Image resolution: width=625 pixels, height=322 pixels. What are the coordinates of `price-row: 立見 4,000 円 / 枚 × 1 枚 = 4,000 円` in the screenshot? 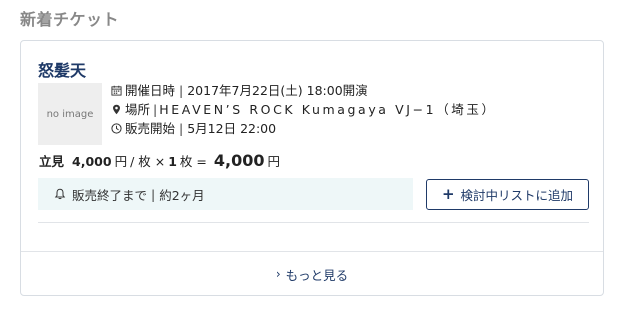 It's located at (161, 160).